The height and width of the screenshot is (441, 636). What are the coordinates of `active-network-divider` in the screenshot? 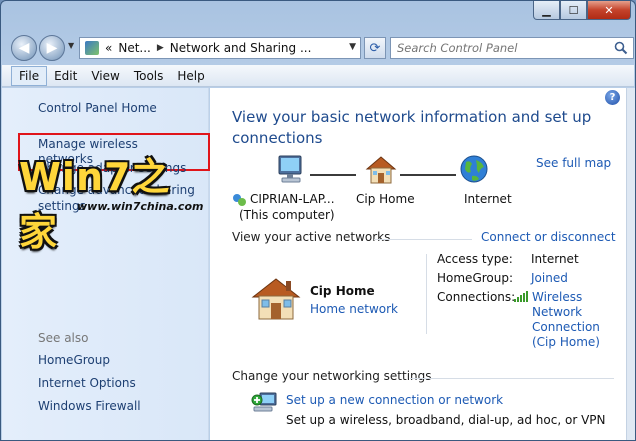 It's located at (426, 294).